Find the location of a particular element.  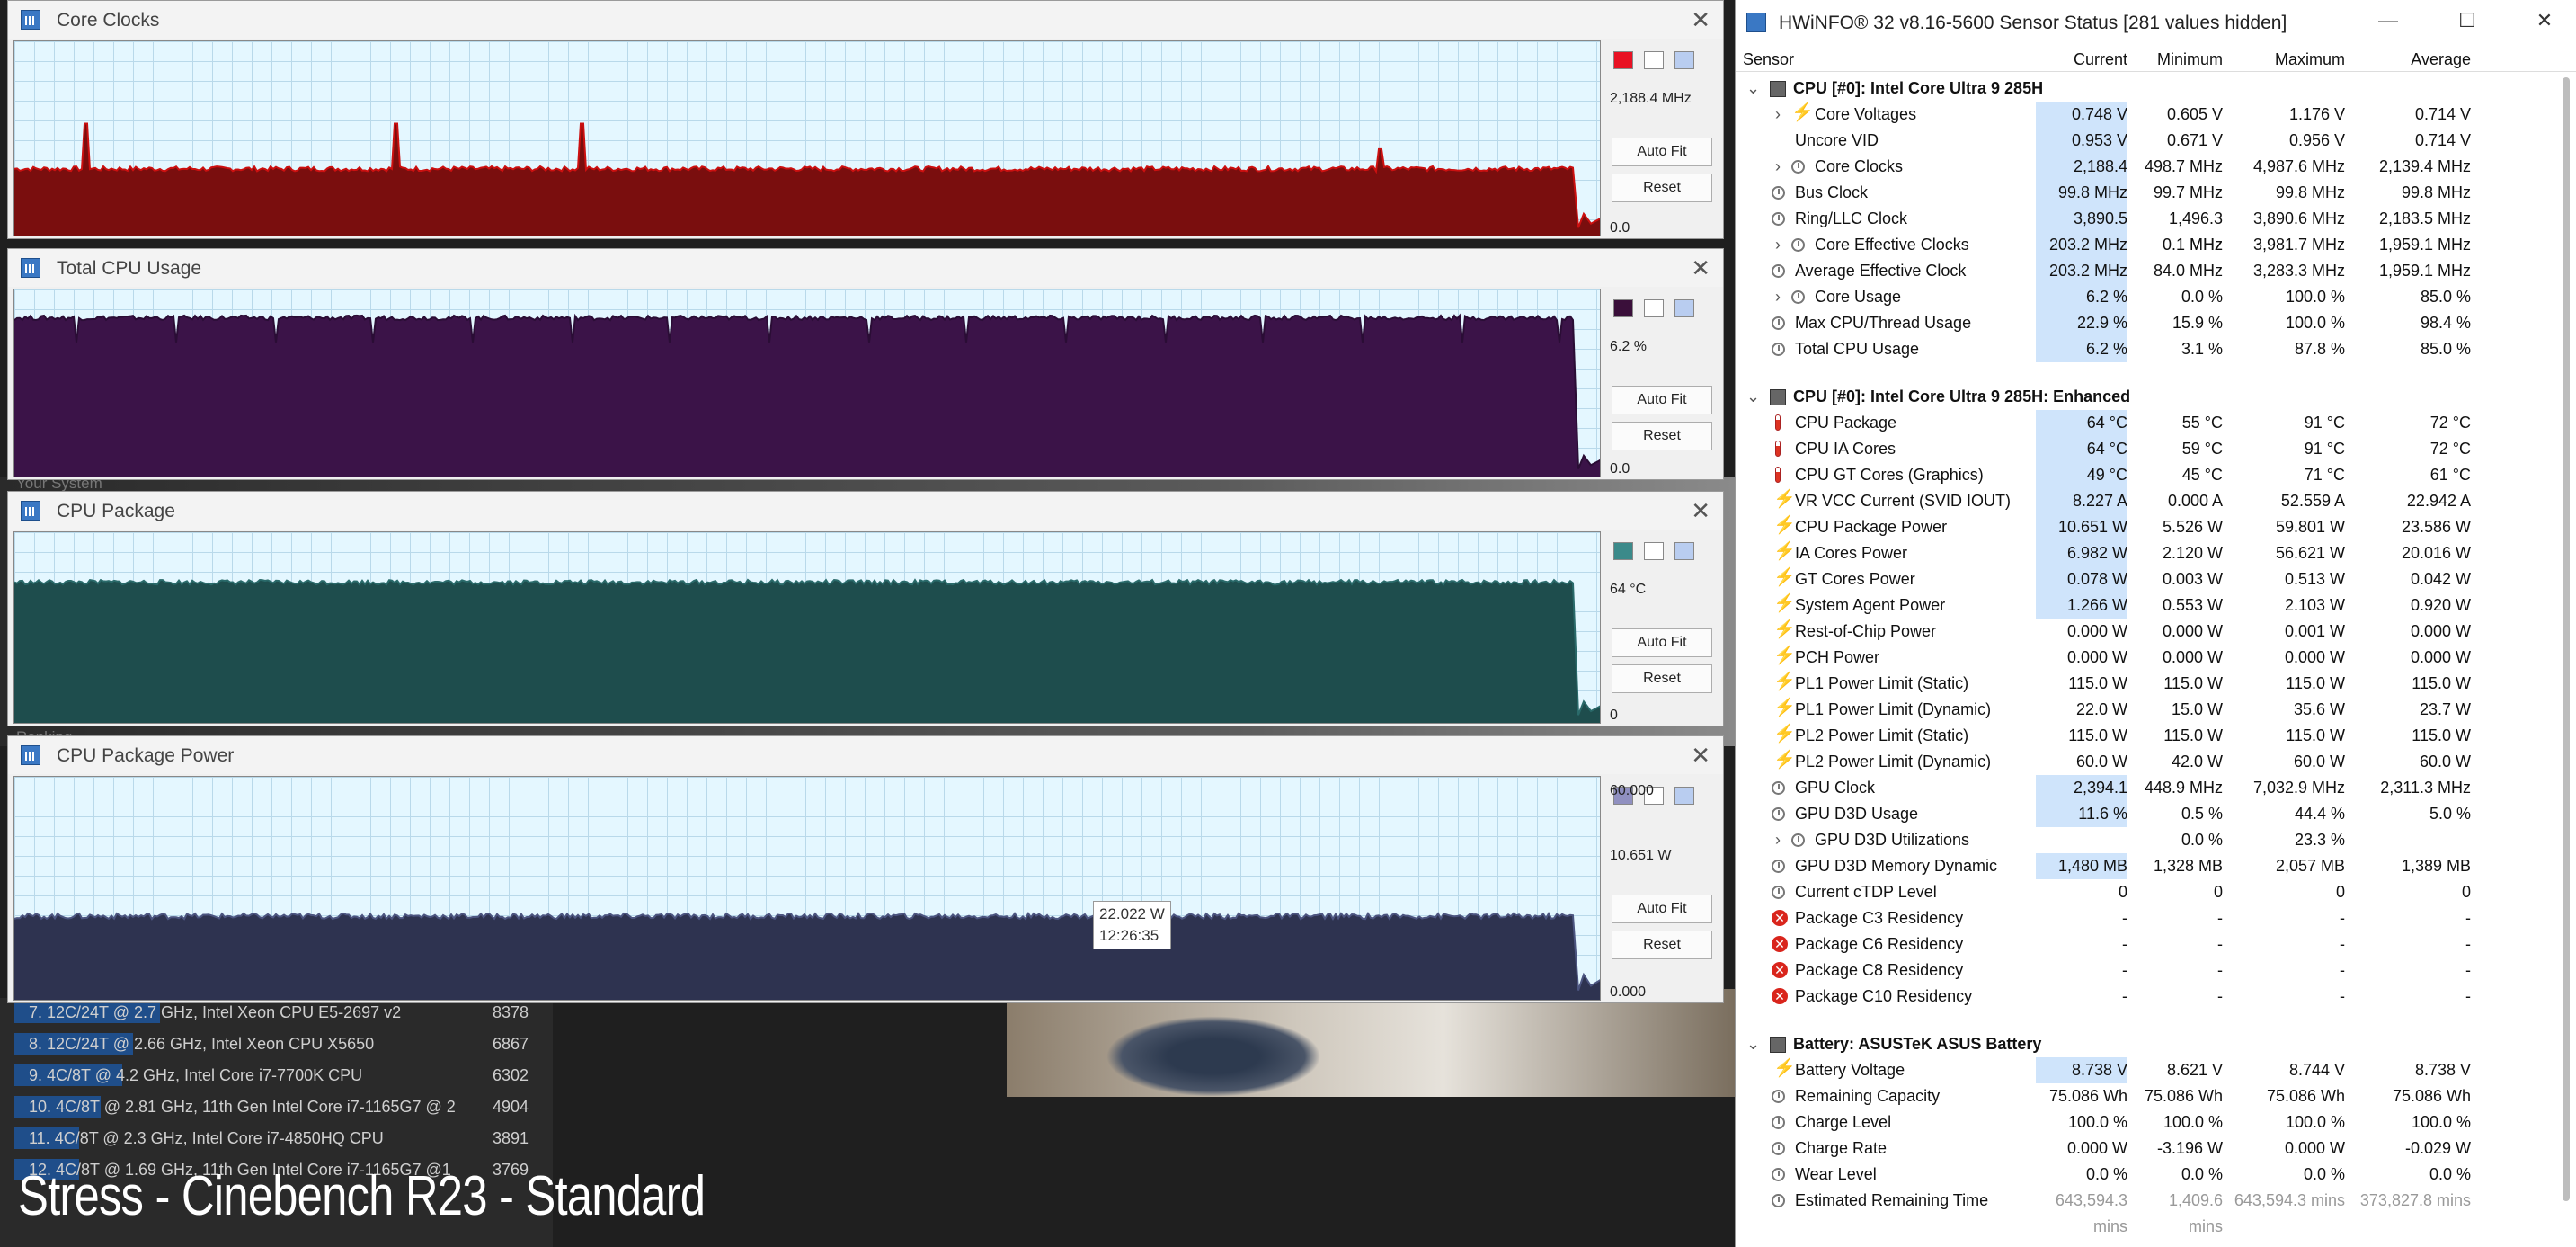

sensor-name: System Agent Power is located at coordinates (1870, 605).